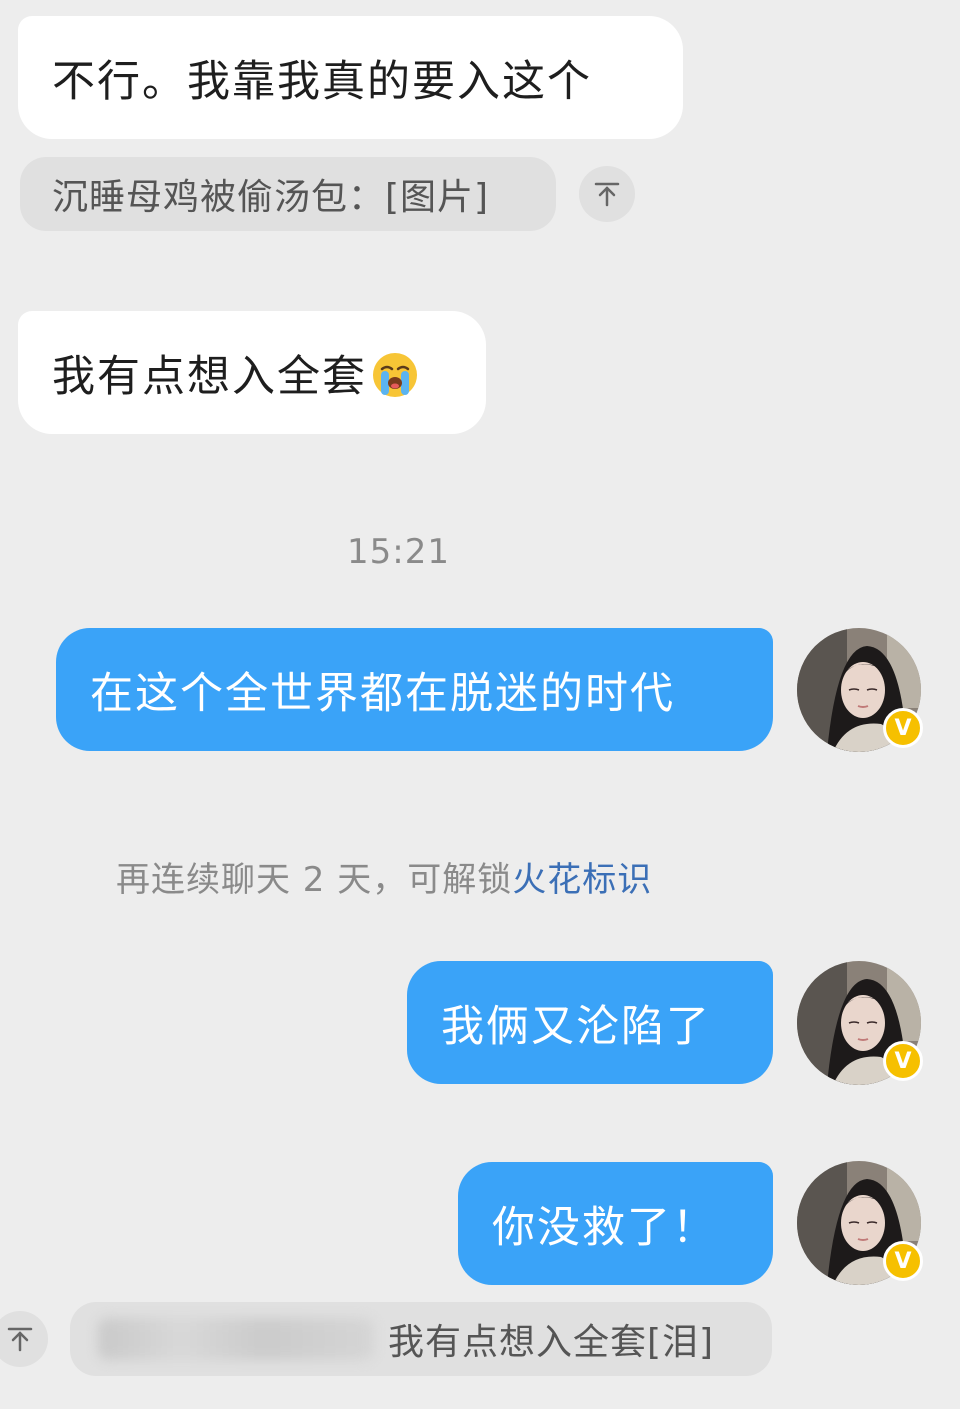 This screenshot has height=1409, width=960. What do you see at coordinates (314, 880) in the screenshot?
I see `system-notice-text: 再连续聊天 2 天，可解锁` at bounding box center [314, 880].